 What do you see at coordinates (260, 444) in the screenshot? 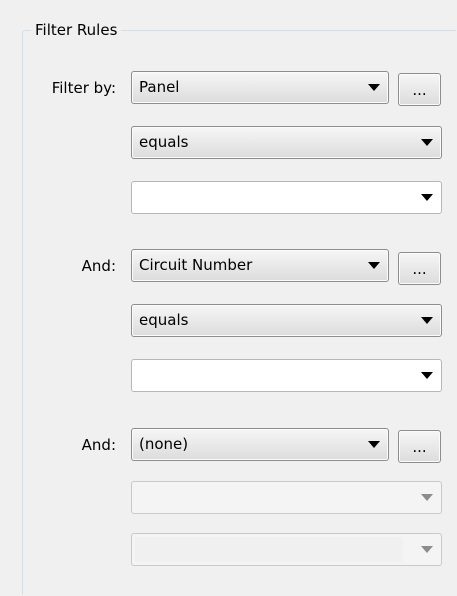
I see `rule-3-field-select: (none)` at bounding box center [260, 444].